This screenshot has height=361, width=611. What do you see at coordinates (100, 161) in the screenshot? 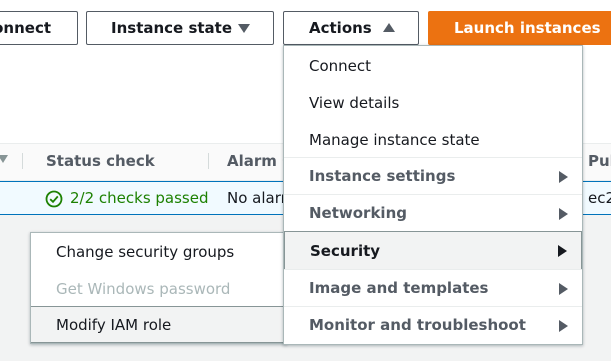
I see `column-header-status-check: Status check` at bounding box center [100, 161].